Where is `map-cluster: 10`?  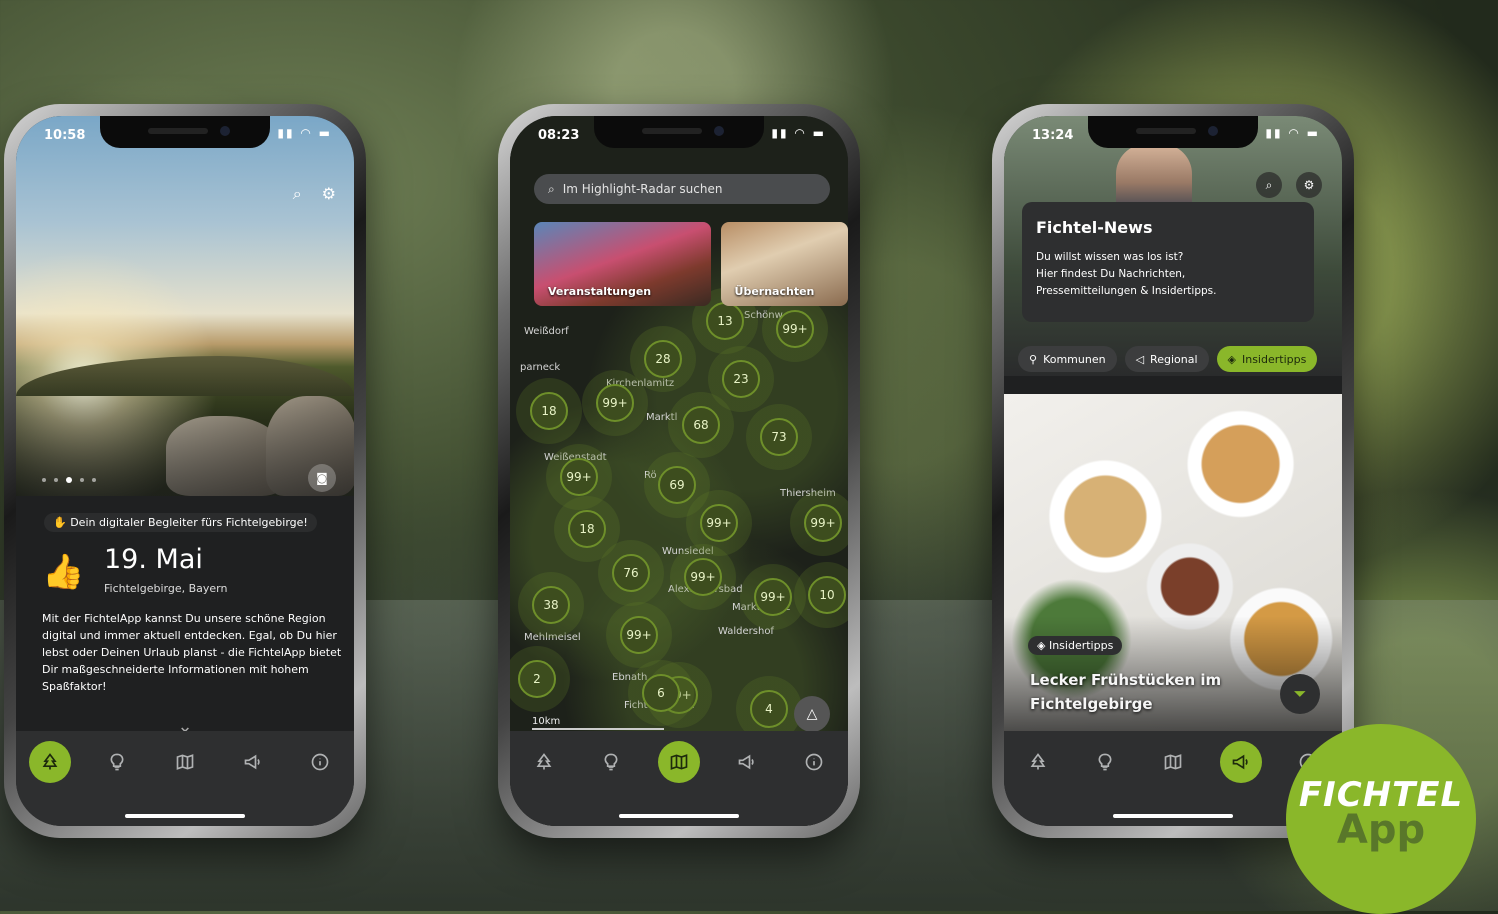
map-cluster: 10 is located at coordinates (827, 595).